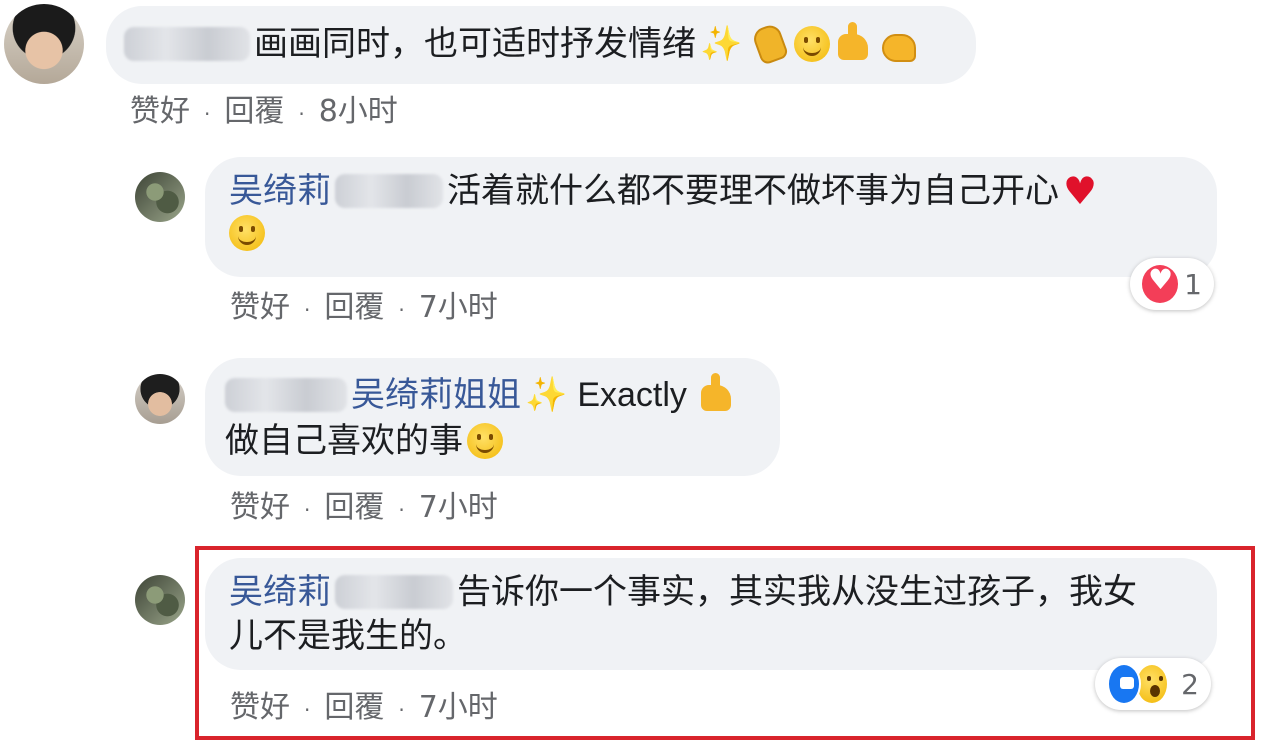 The height and width of the screenshot is (750, 1280). I want to click on comment-actions-2: 赞好 · 回覆 · 7小时, so click(364, 307).